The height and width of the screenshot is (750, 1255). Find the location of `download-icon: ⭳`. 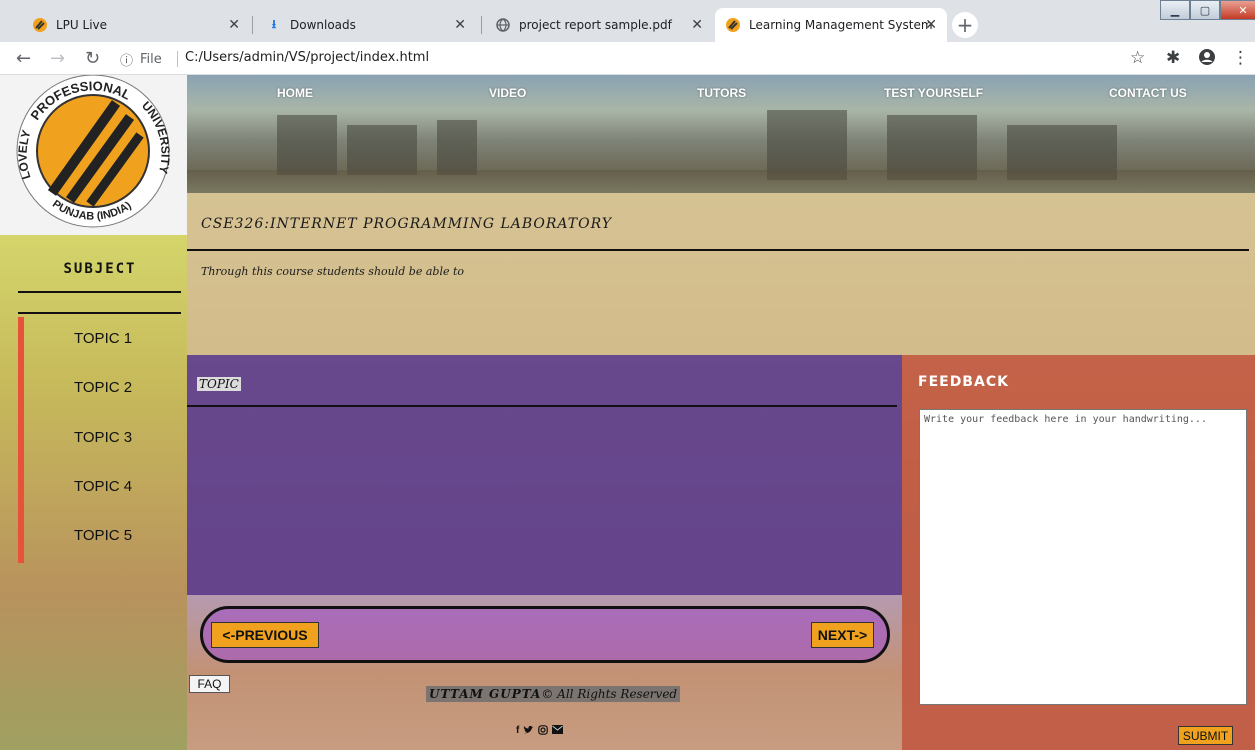

download-icon: ⭳ is located at coordinates (274, 23).